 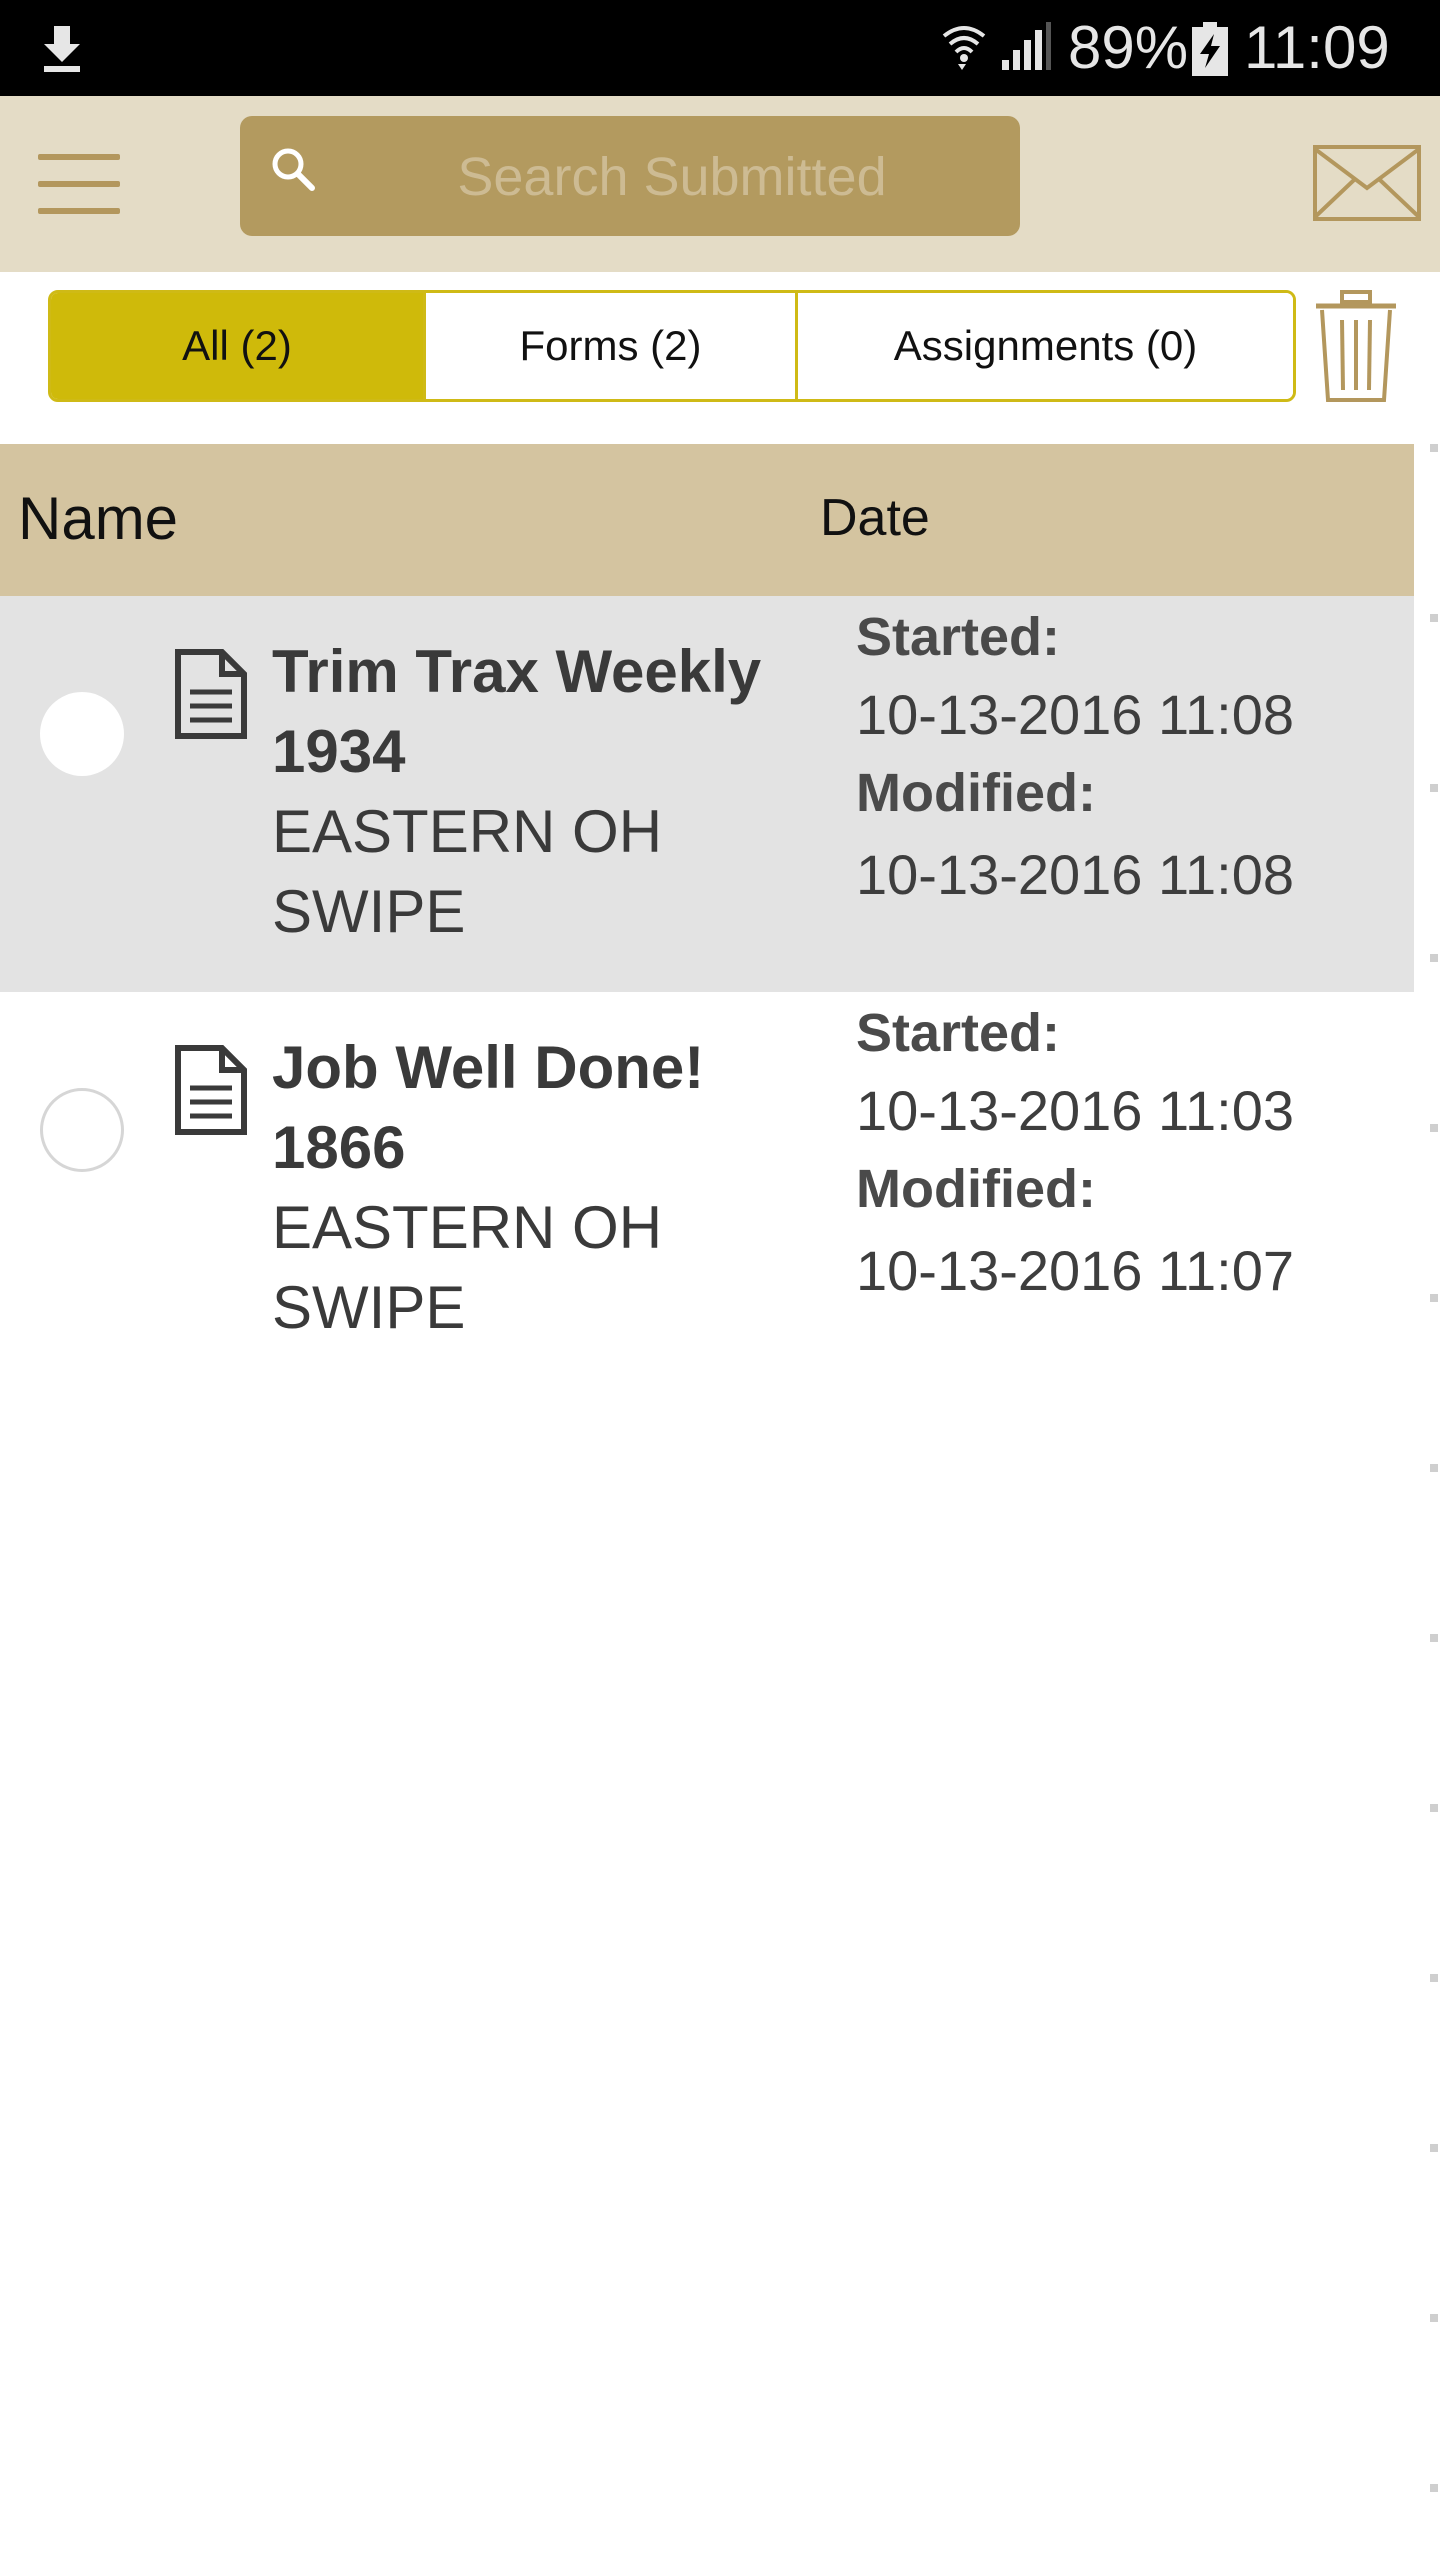 What do you see at coordinates (707, 520) in the screenshot?
I see `table-header: Name Date` at bounding box center [707, 520].